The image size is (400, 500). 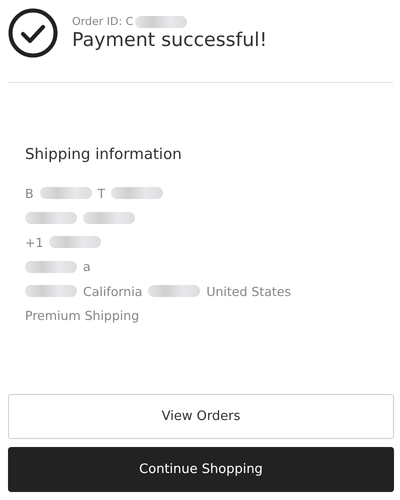 I want to click on shipping-detail: B, so click(x=29, y=193).